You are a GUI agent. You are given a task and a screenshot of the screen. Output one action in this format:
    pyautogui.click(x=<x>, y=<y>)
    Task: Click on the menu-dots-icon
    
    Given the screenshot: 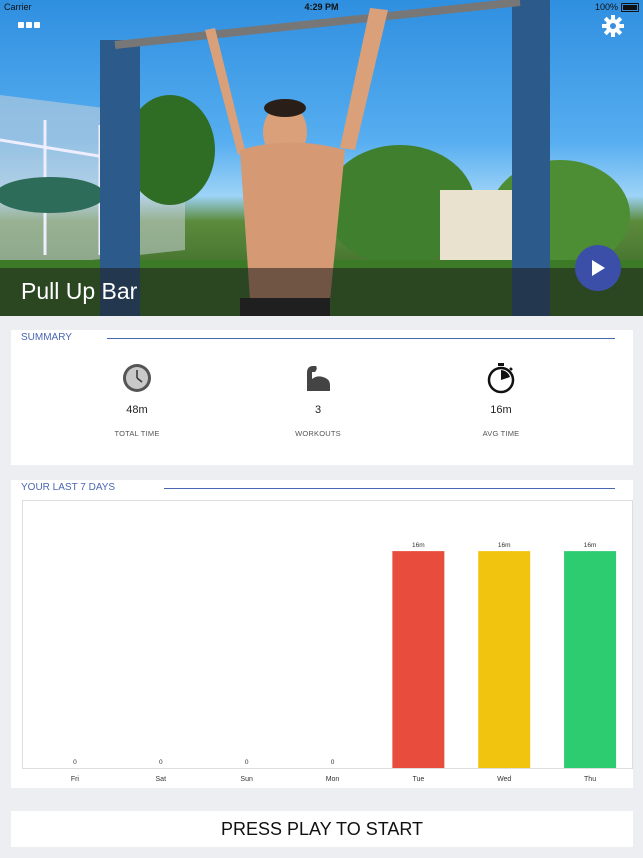 What is the action you would take?
    pyautogui.click(x=21, y=25)
    